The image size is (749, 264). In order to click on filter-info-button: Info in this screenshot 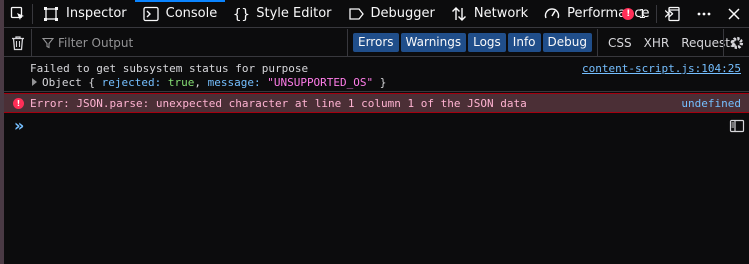, I will do `click(524, 42)`.